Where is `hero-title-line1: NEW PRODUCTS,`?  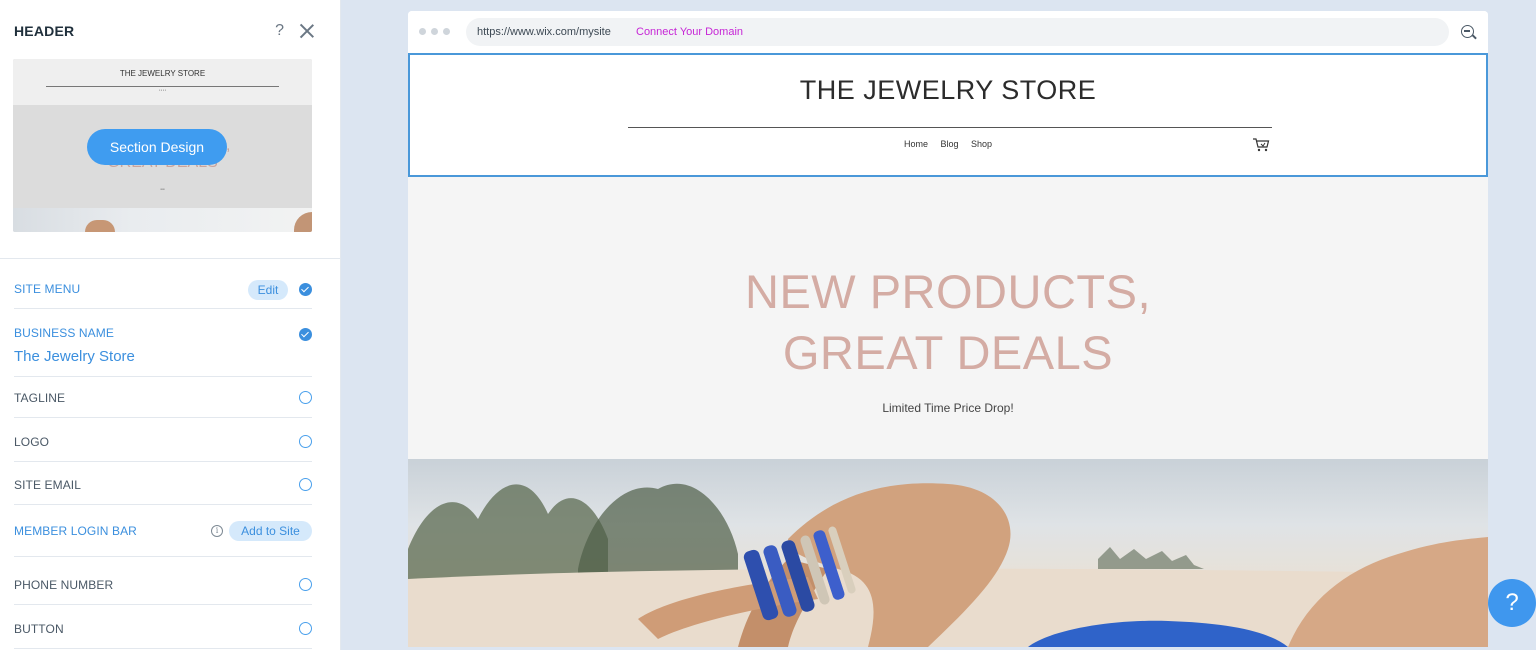
hero-title-line1: NEW PRODUCTS, is located at coordinates (948, 291).